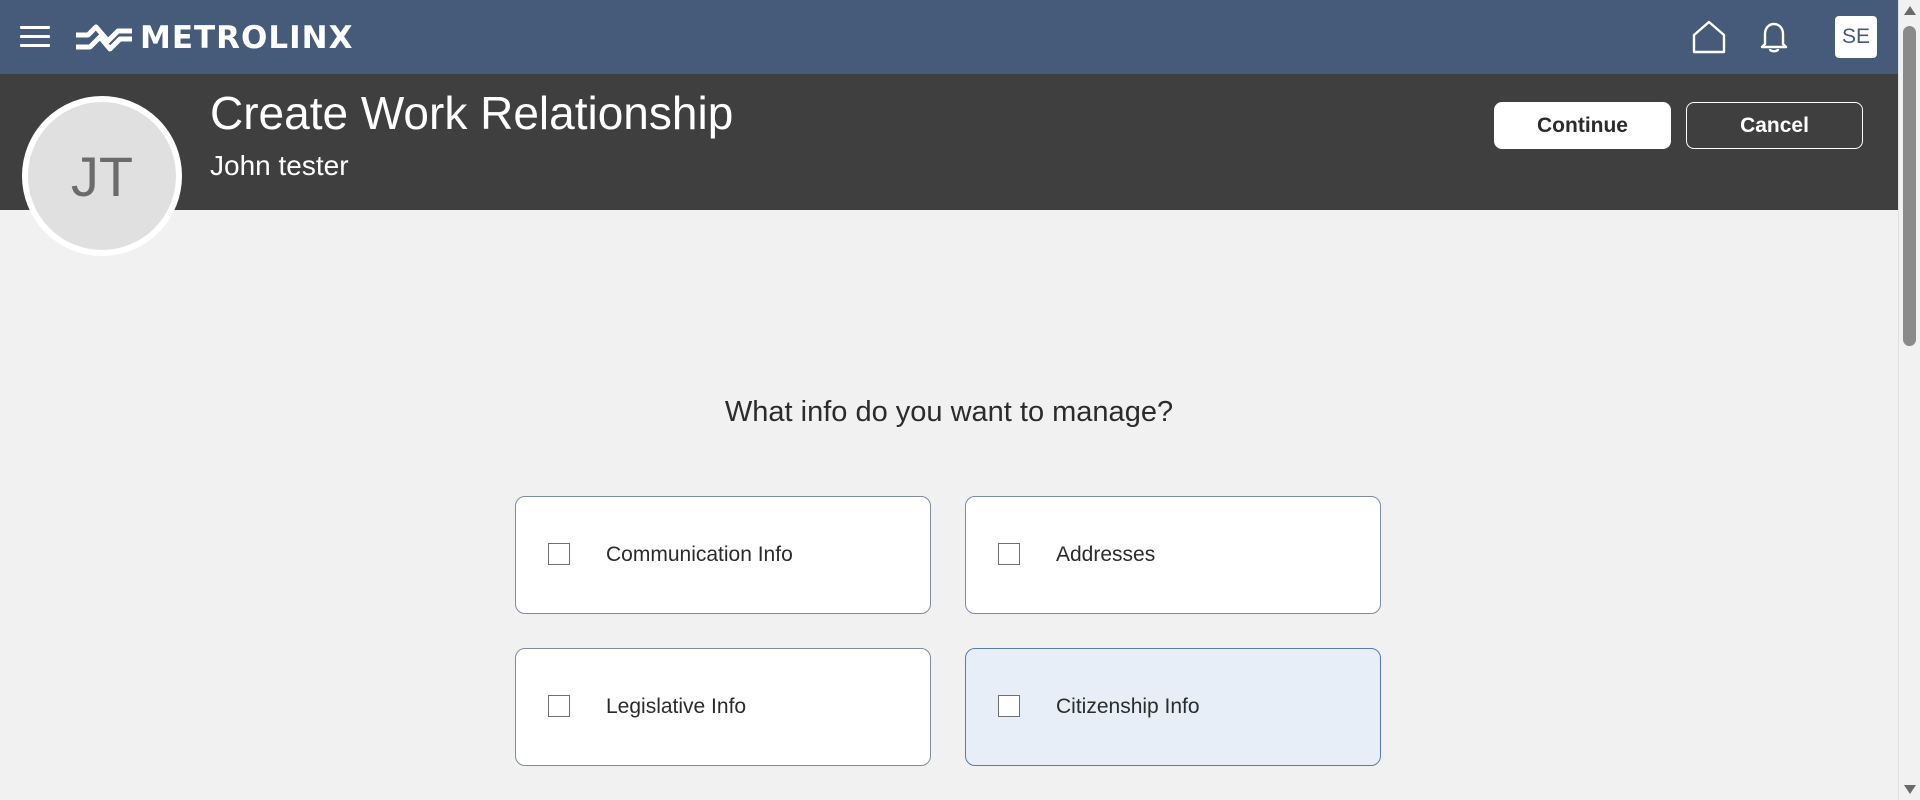 Image resolution: width=1920 pixels, height=800 pixels. Describe the element at coordinates (279, 165) in the screenshot. I see `page-subtitle: John tester` at that location.